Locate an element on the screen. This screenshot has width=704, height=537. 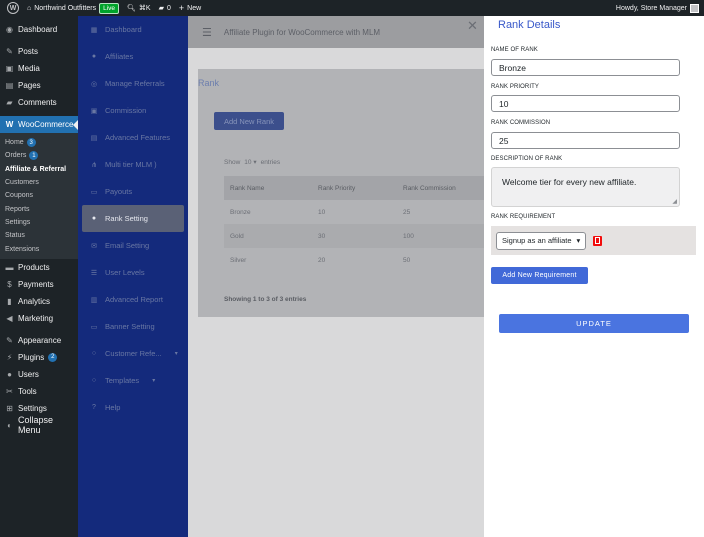
rank-priority-input: 10 is located at coordinates (585, 103).